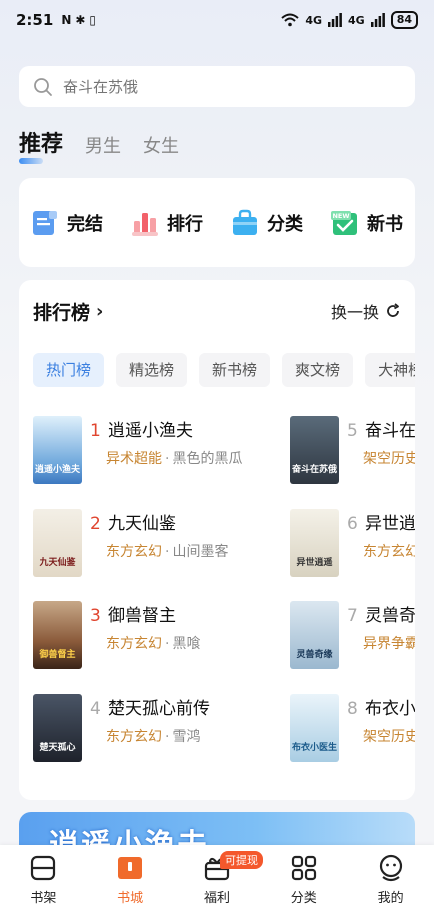 Image resolution: width=434 pixels, height=917 pixels. I want to click on chevron-right-icon: ›, so click(99, 311).